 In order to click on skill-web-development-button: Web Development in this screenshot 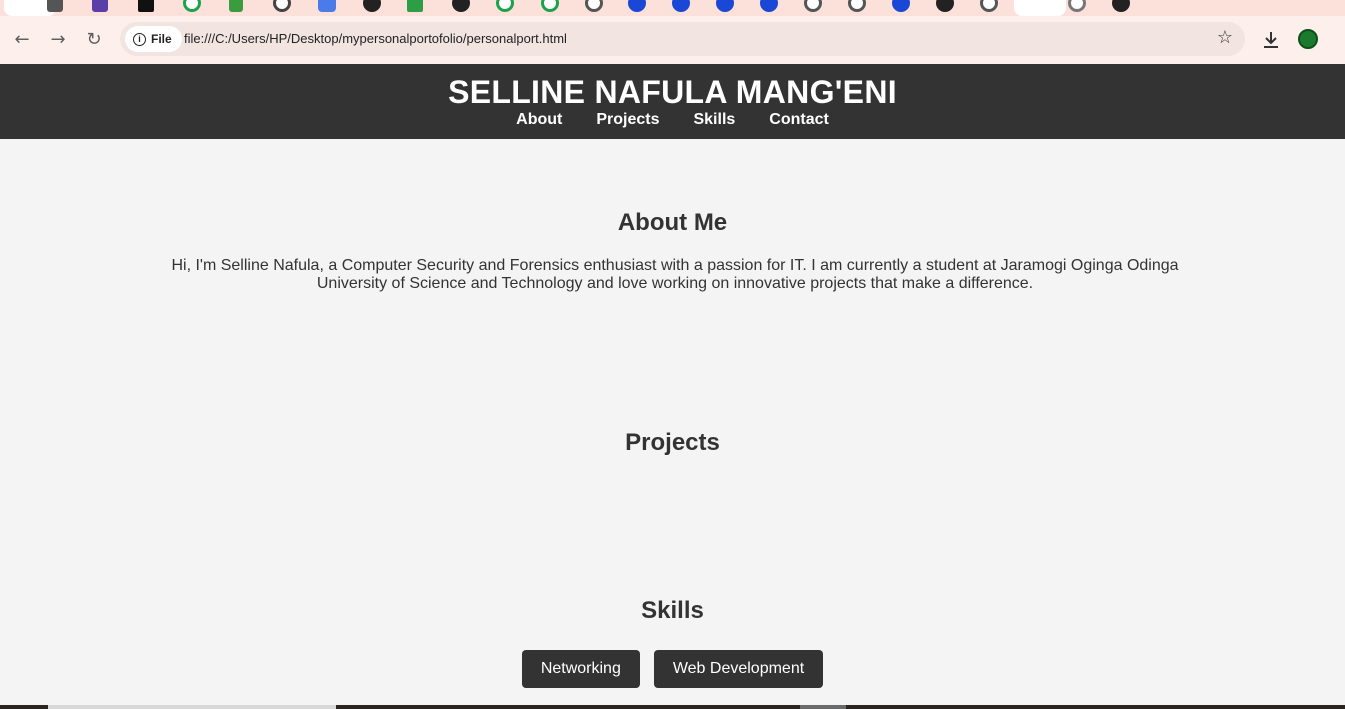, I will do `click(738, 669)`.